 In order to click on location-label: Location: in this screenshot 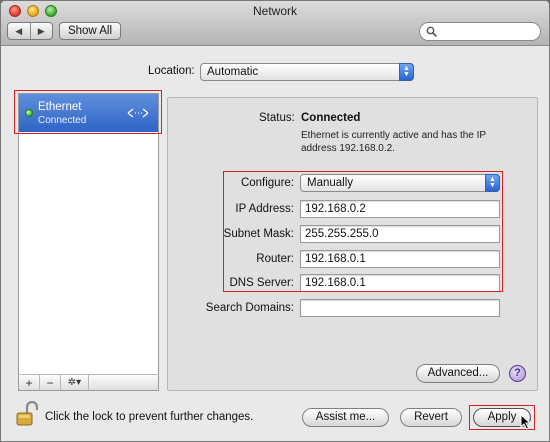, I will do `click(171, 71)`.